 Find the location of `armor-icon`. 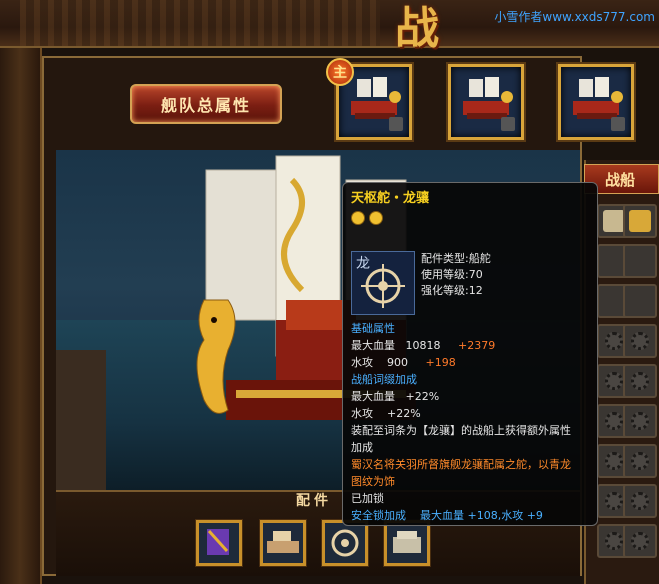

armor-icon is located at coordinates (407, 542).